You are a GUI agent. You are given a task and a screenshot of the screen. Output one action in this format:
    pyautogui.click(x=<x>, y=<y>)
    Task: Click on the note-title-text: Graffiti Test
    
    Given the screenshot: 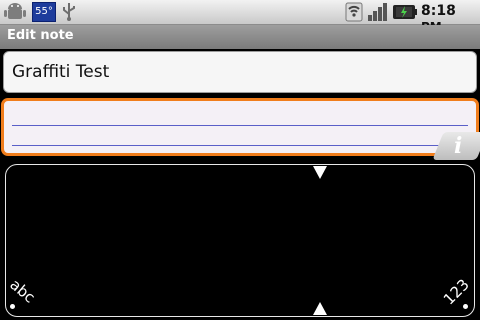 What is the action you would take?
    pyautogui.click(x=61, y=72)
    